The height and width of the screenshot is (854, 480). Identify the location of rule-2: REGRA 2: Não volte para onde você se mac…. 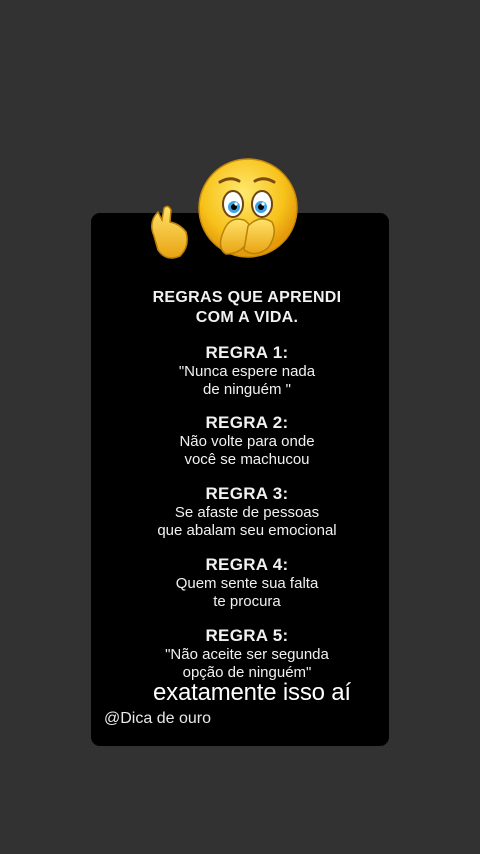
(247, 441).